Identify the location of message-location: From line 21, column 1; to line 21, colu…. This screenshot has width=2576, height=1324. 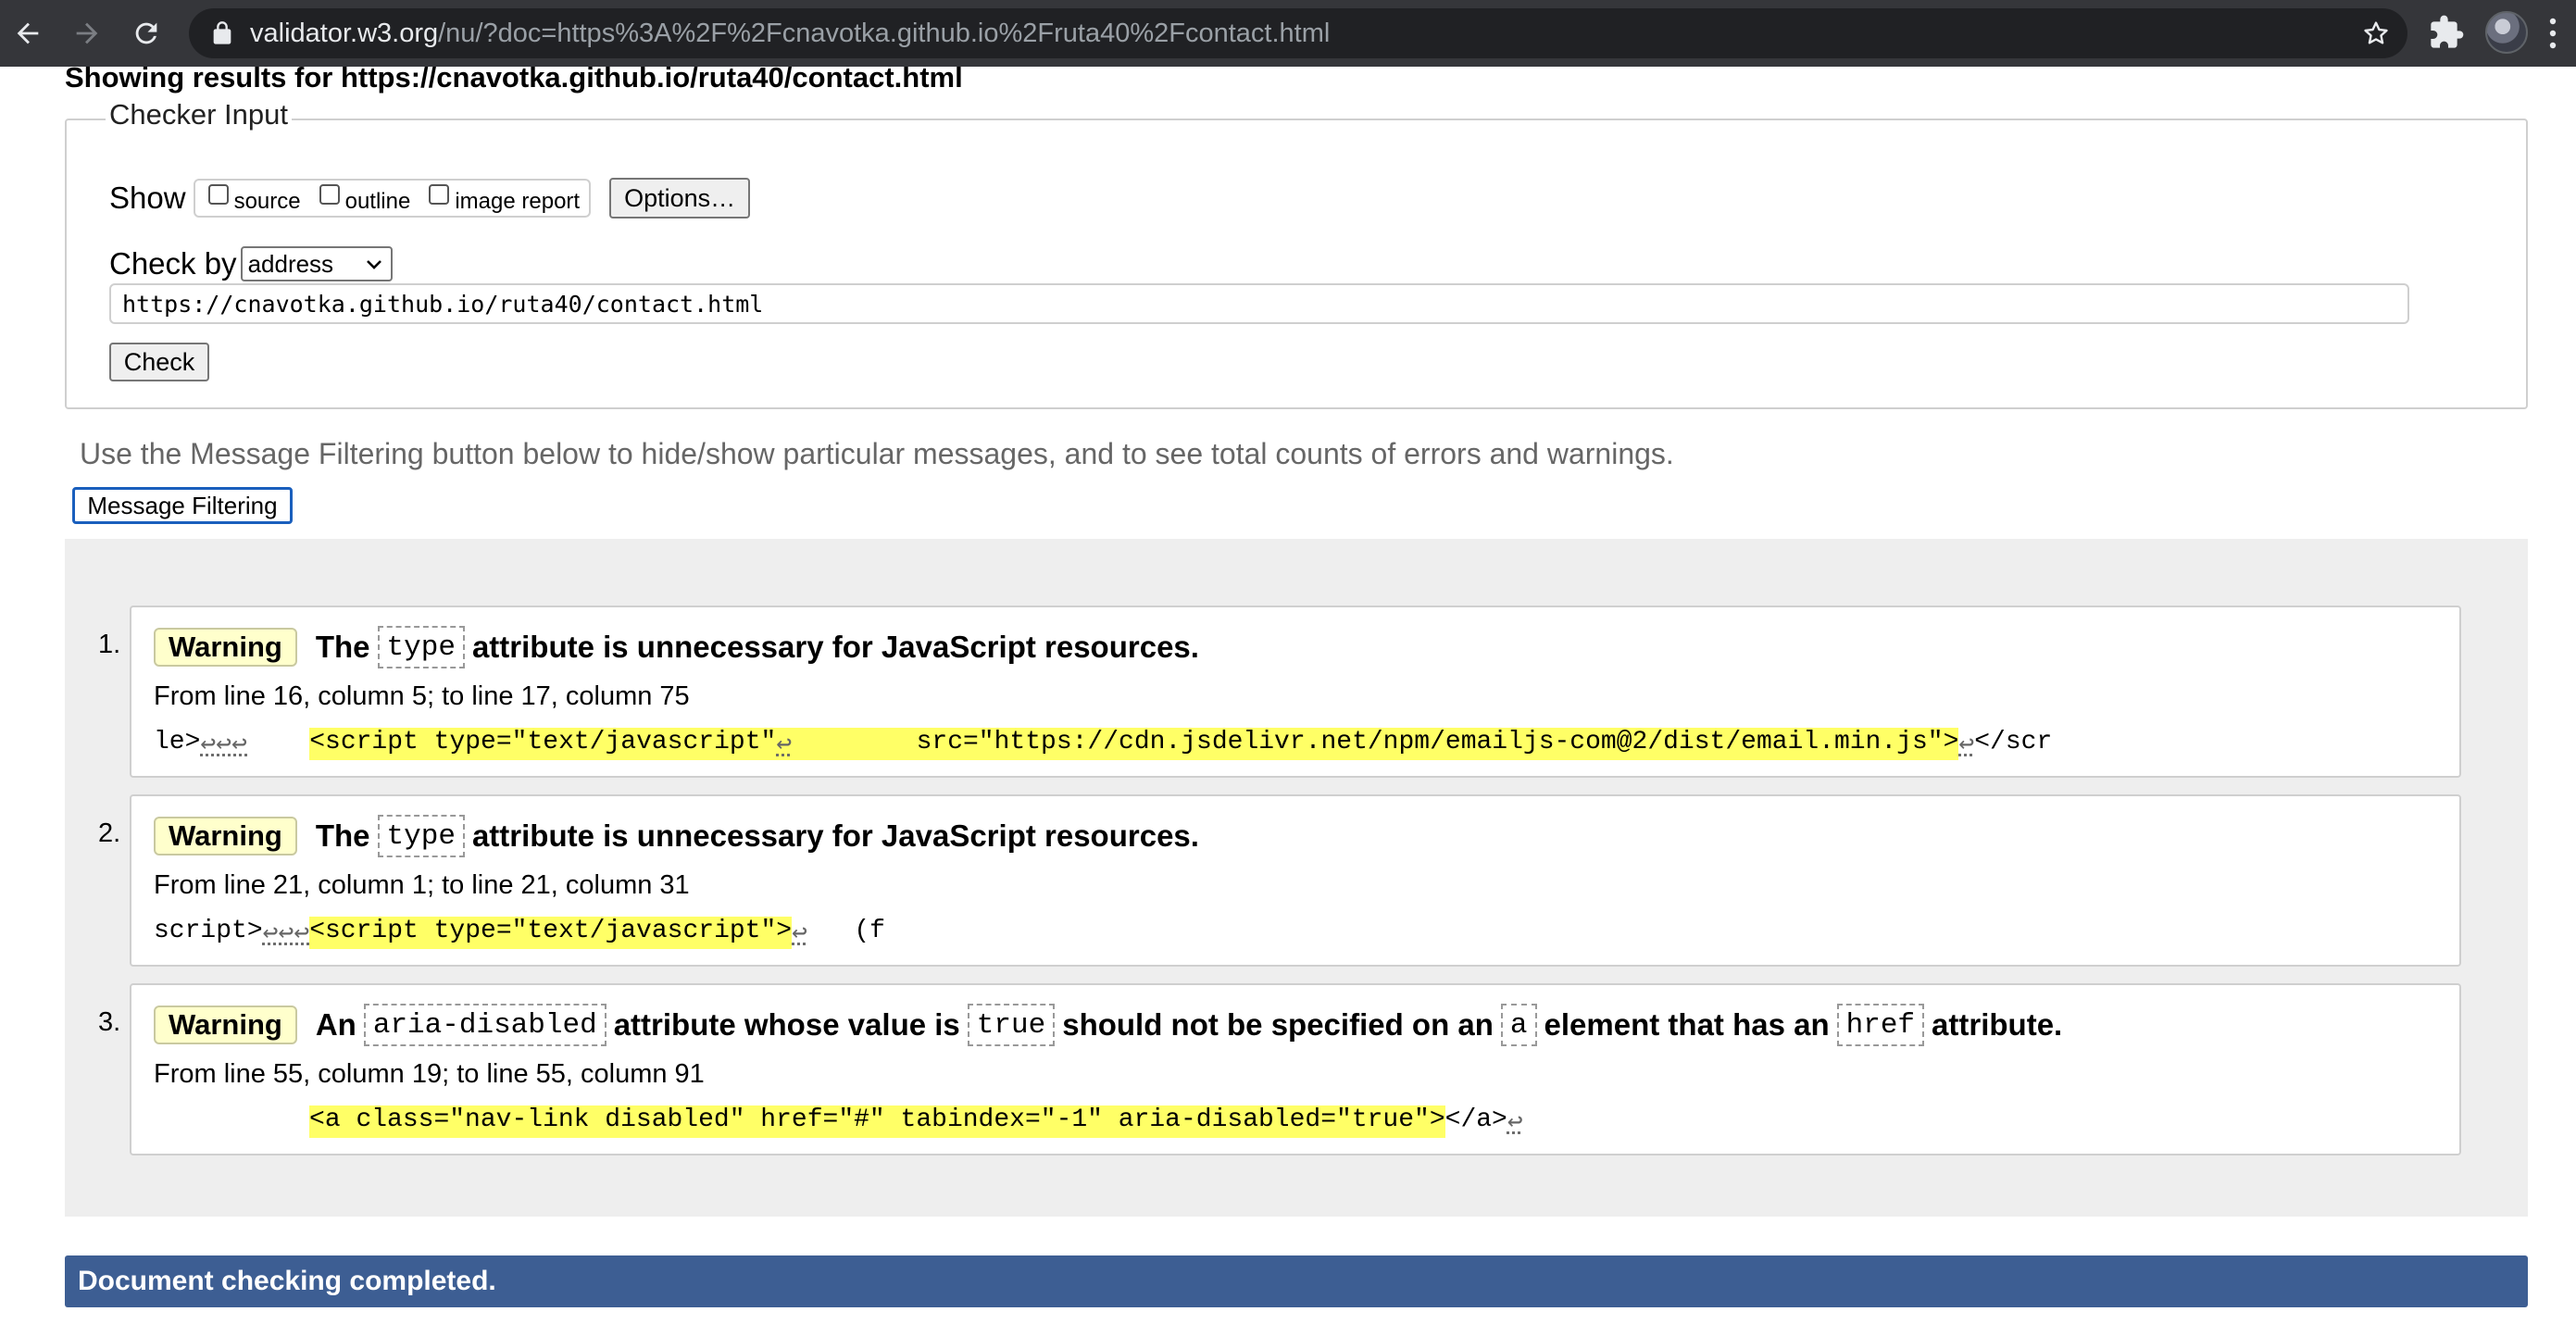
(422, 885).